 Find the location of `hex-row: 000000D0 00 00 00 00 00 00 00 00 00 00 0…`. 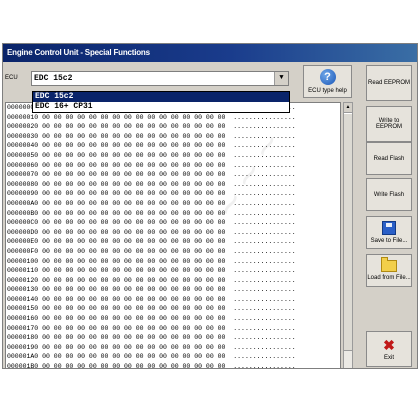

hex-row: 000000D0 00 00 00 00 00 00 00 00 00 00 0… is located at coordinates (151, 232).